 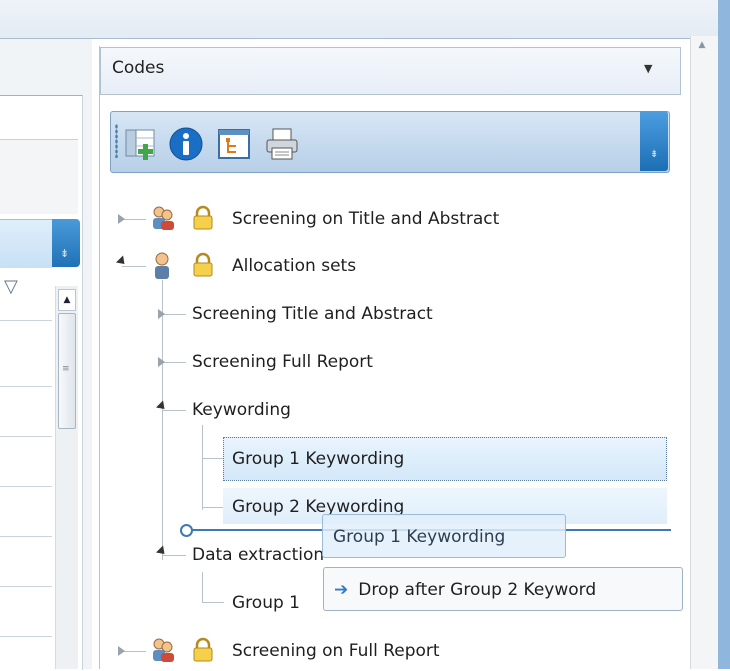 What do you see at coordinates (66, 243) in the screenshot?
I see `grid-menu-button: ⇟` at bounding box center [66, 243].